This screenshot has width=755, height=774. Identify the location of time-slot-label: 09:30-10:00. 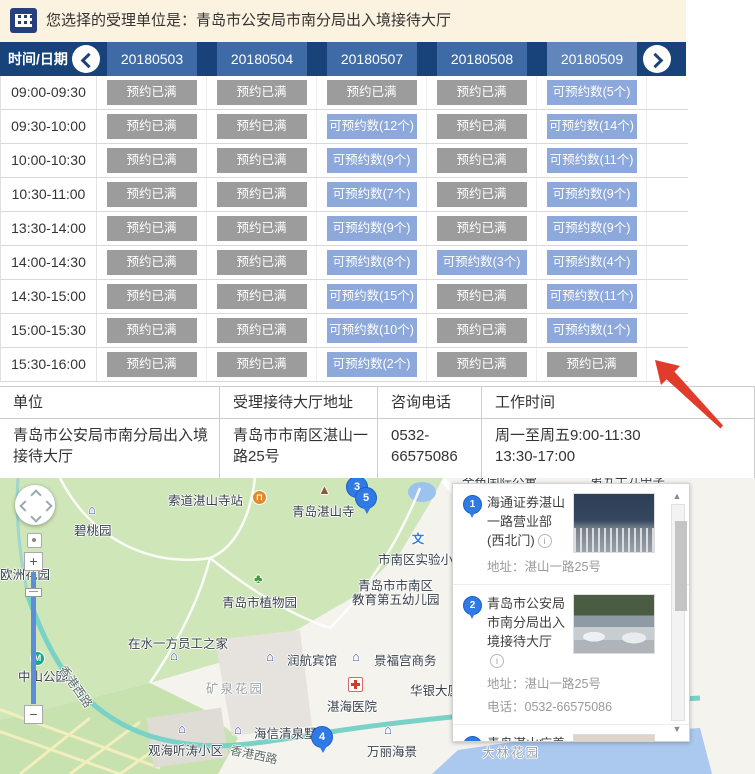
(49, 126).